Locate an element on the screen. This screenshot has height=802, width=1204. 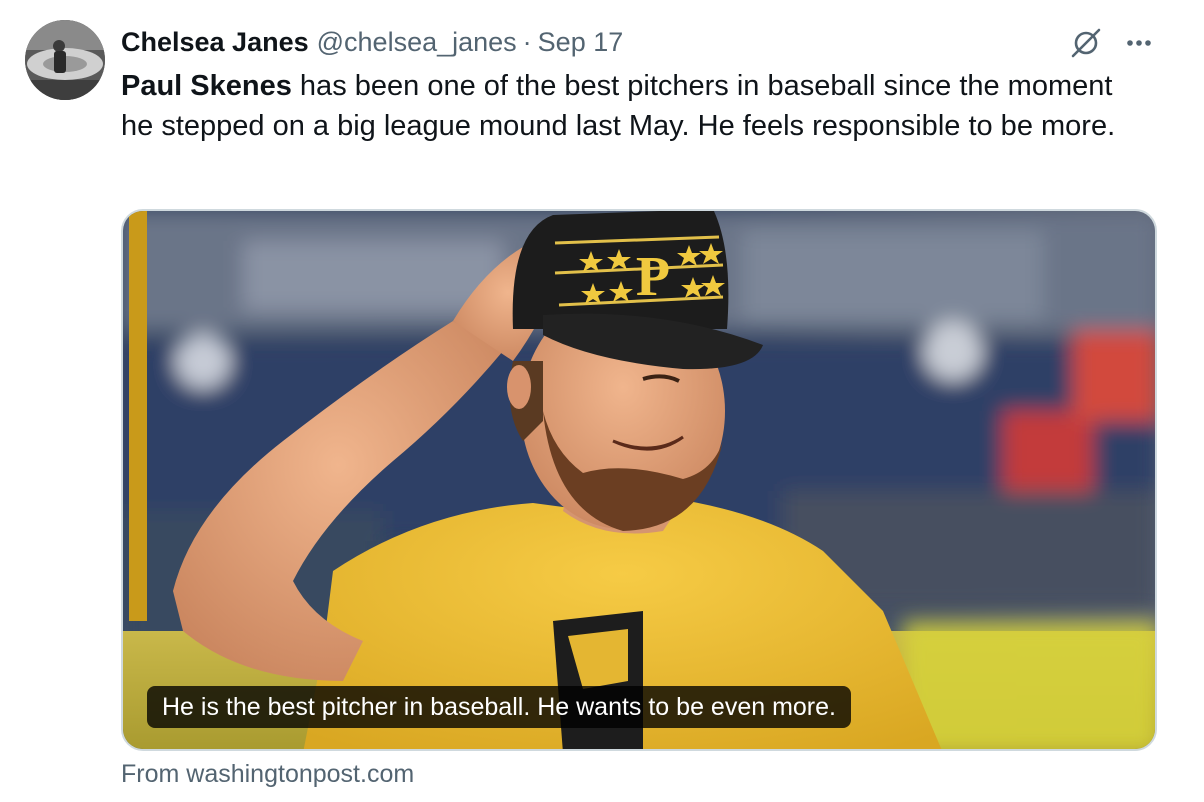
more-horizontal-icon is located at coordinates (1139, 43).